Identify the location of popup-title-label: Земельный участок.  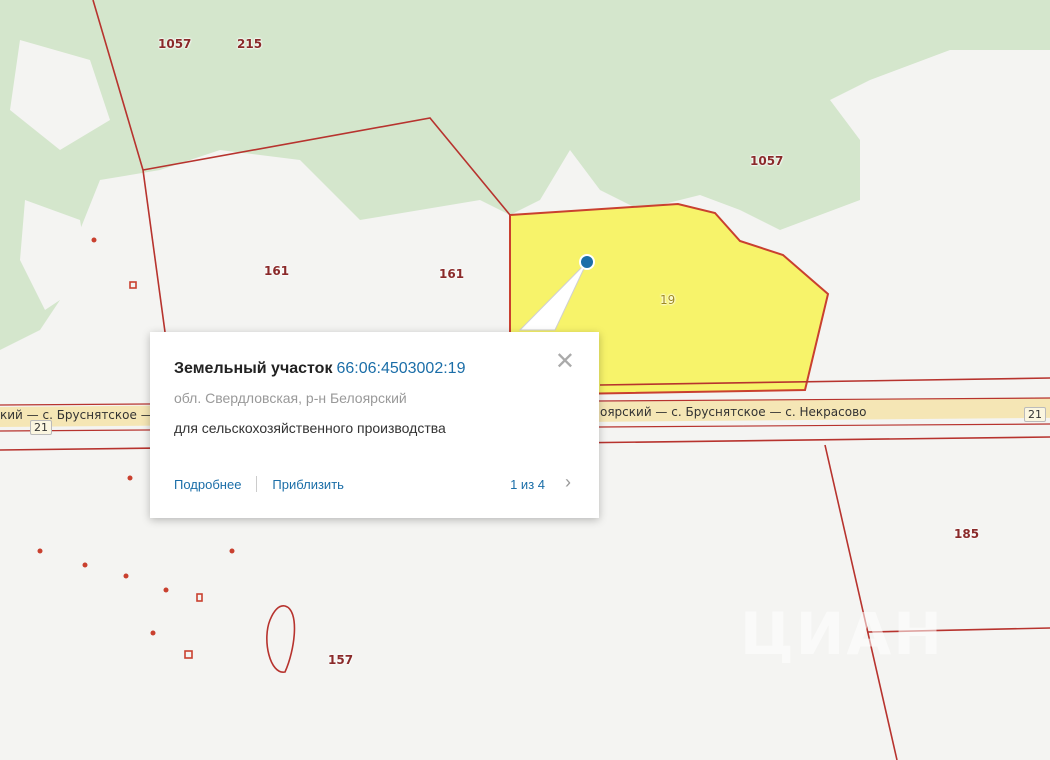
(253, 368).